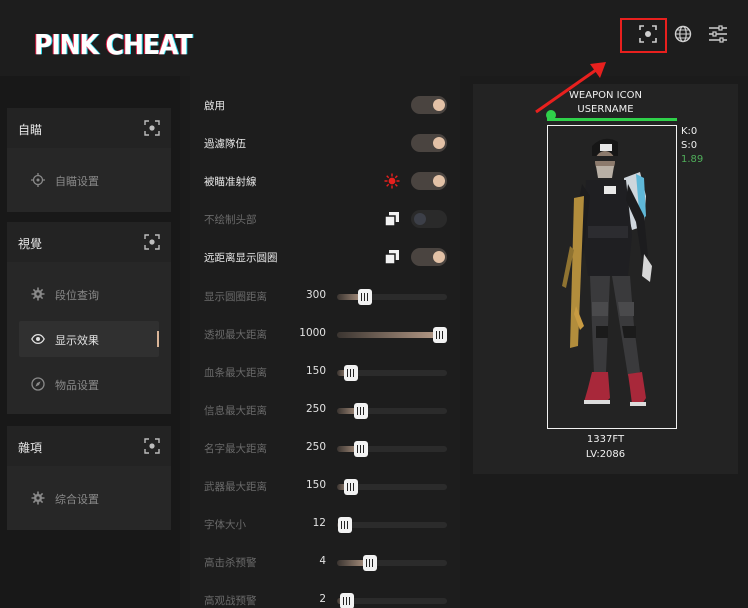 The height and width of the screenshot is (608, 748). I want to click on sidebar-item-aim-settings: 自瞄设置, so click(89, 180).